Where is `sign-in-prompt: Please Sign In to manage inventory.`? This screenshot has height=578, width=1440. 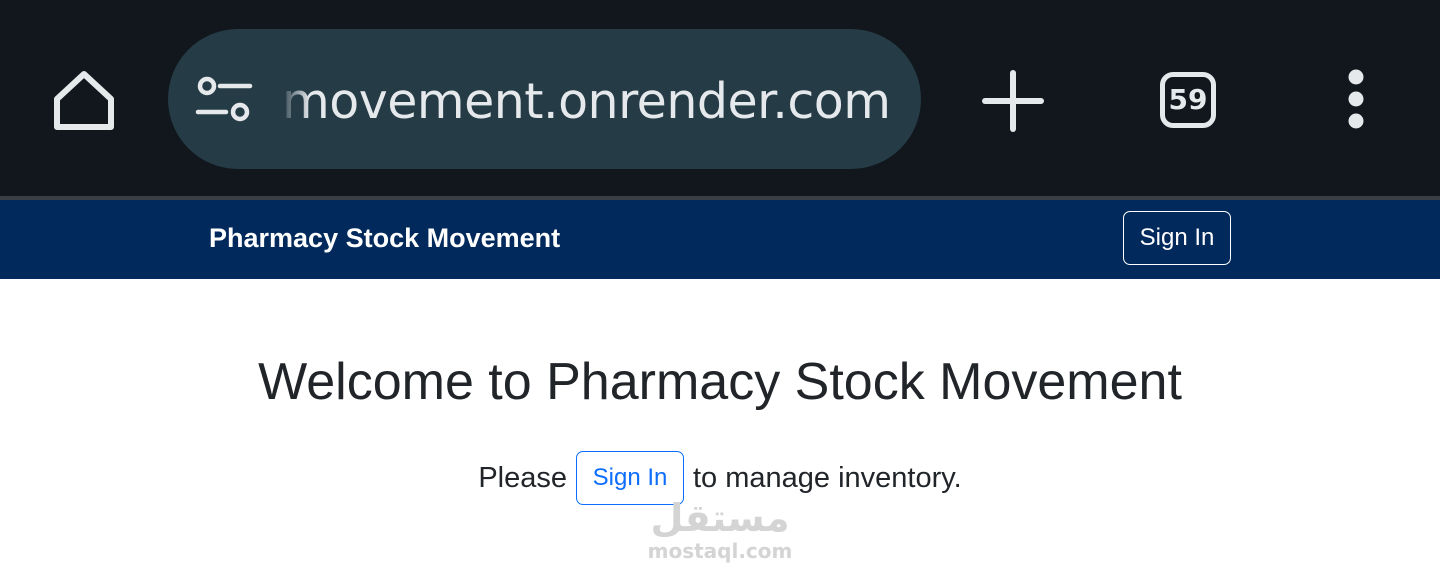
sign-in-prompt: Please Sign In to manage inventory. is located at coordinates (720, 478).